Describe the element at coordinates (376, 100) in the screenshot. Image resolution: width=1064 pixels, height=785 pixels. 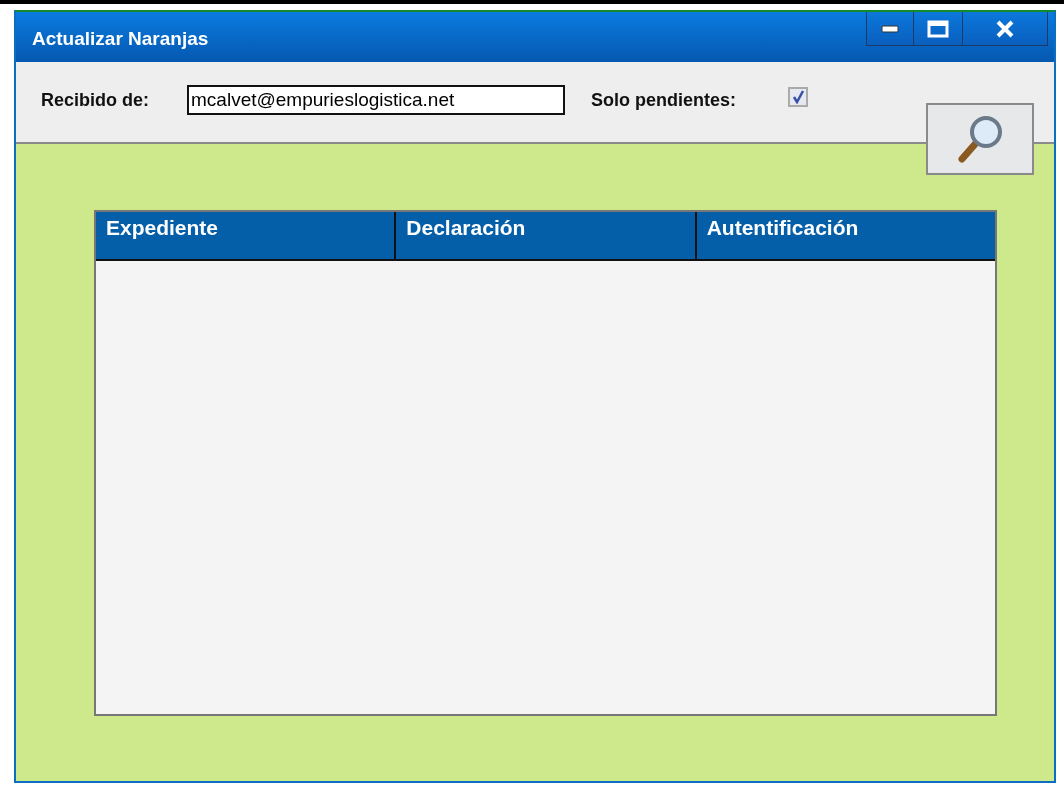
I see `sender-field: mcalvet@empurieslogistica.net` at that location.